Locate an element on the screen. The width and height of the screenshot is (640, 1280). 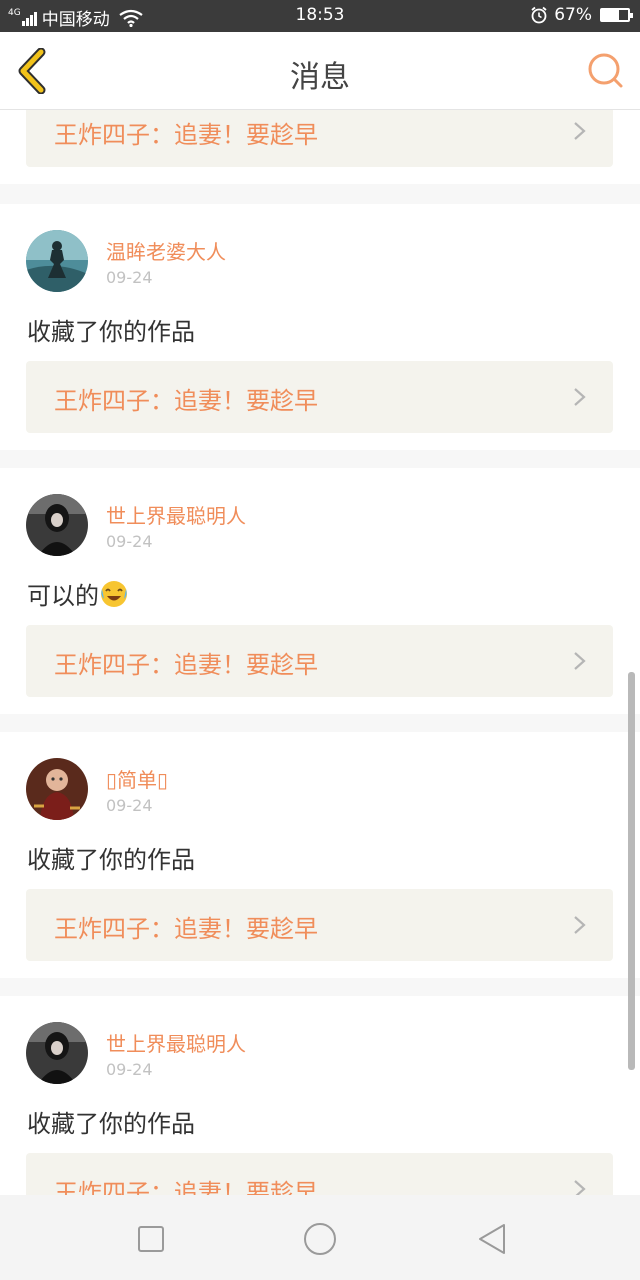
home-button is located at coordinates (320, 1239).